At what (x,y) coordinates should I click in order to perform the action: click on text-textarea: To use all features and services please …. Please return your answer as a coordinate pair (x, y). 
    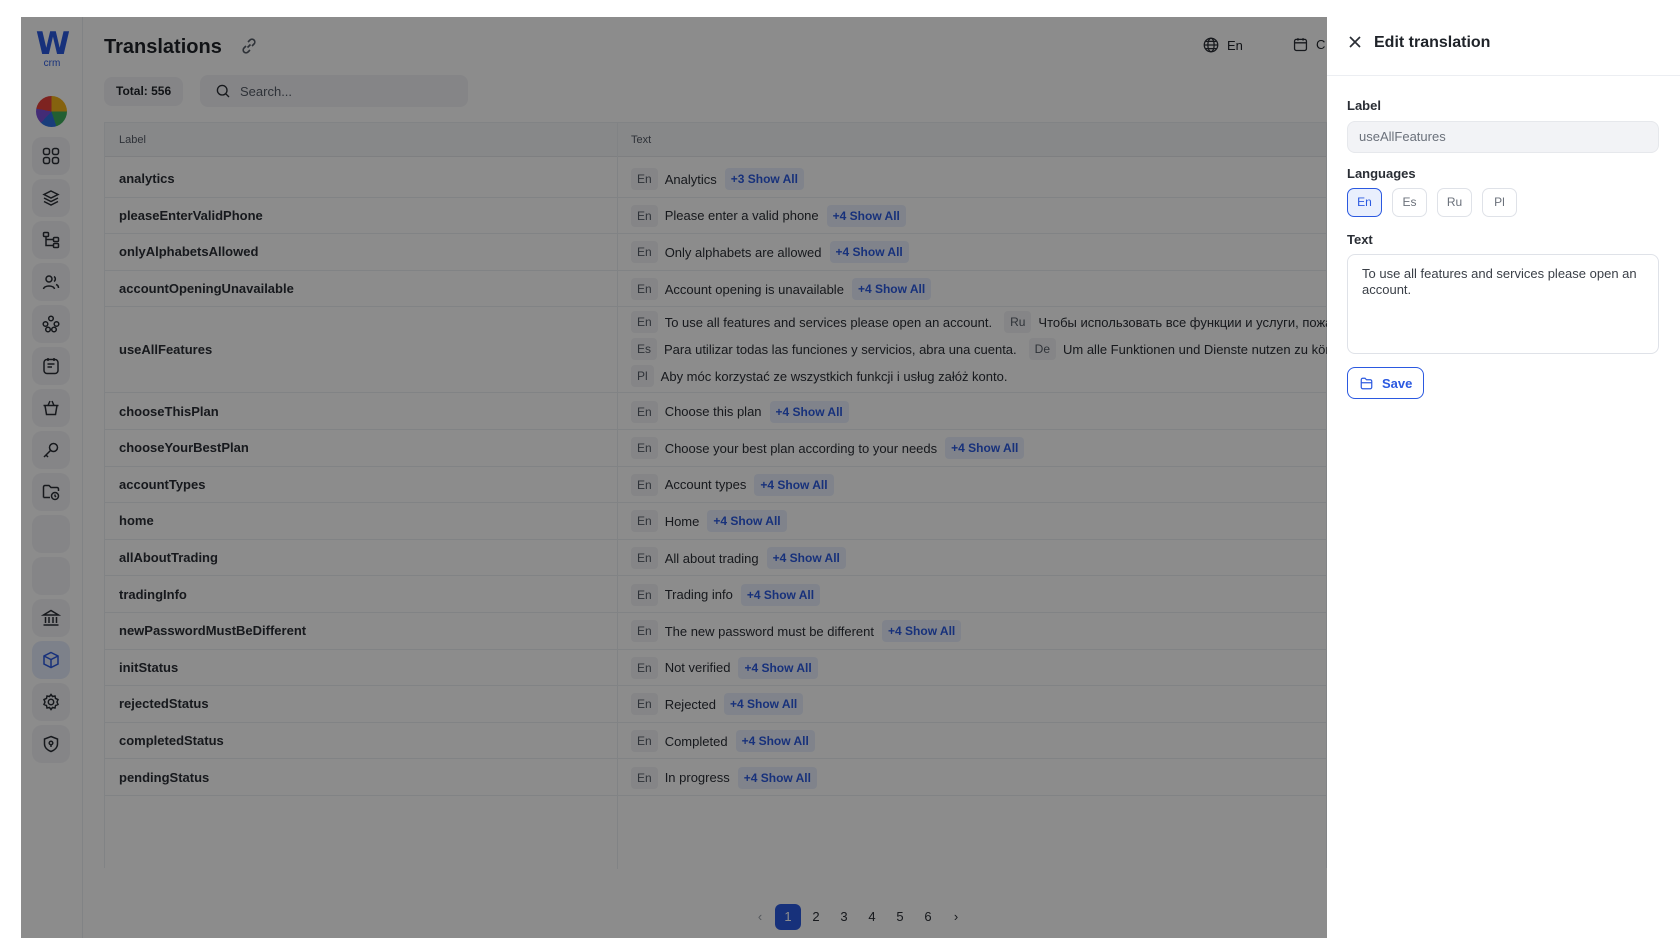
    Looking at the image, I should click on (1503, 304).